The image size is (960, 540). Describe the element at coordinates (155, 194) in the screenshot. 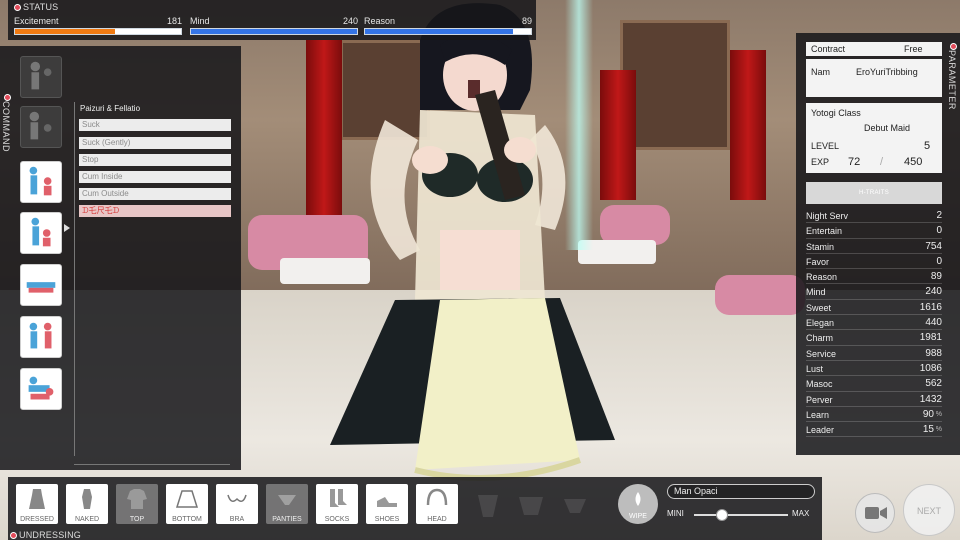

I see `command-item-cum-outside: Cum Outside` at that location.